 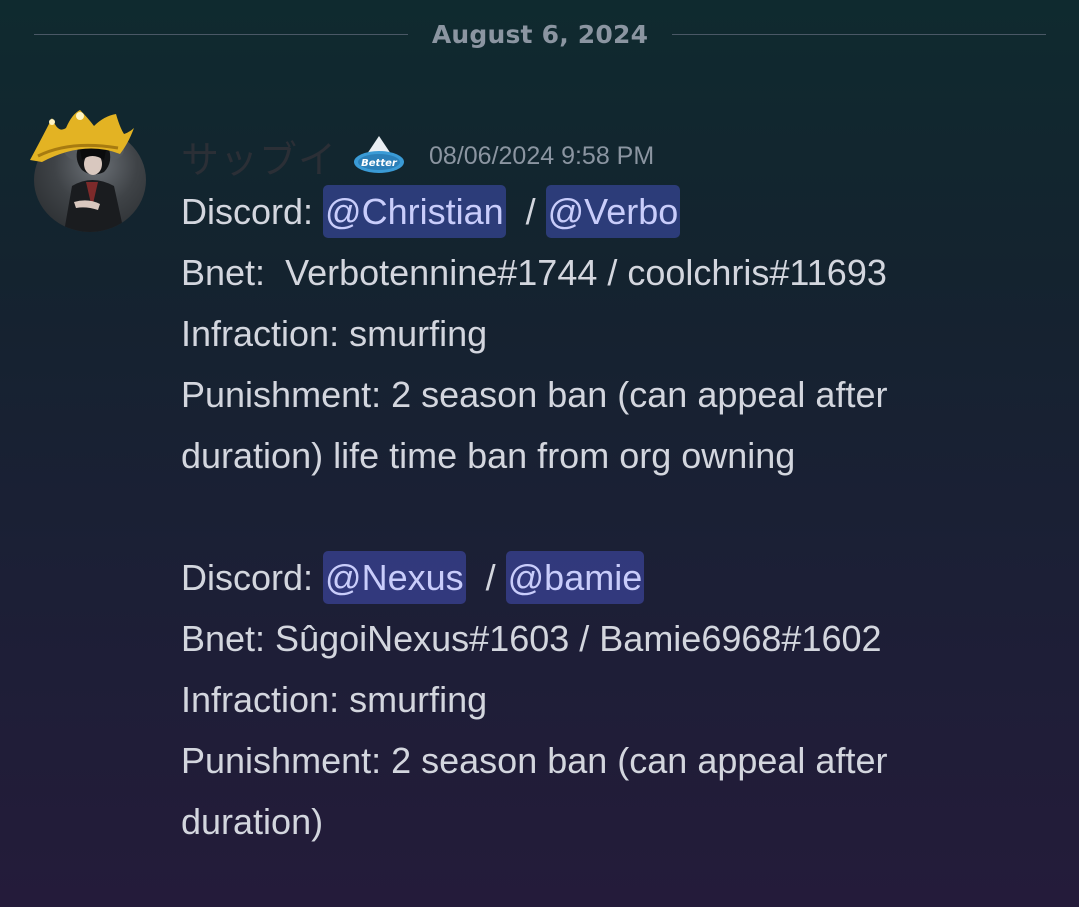 I want to click on date-divider-label: August 6, 2024, so click(x=540, y=34).